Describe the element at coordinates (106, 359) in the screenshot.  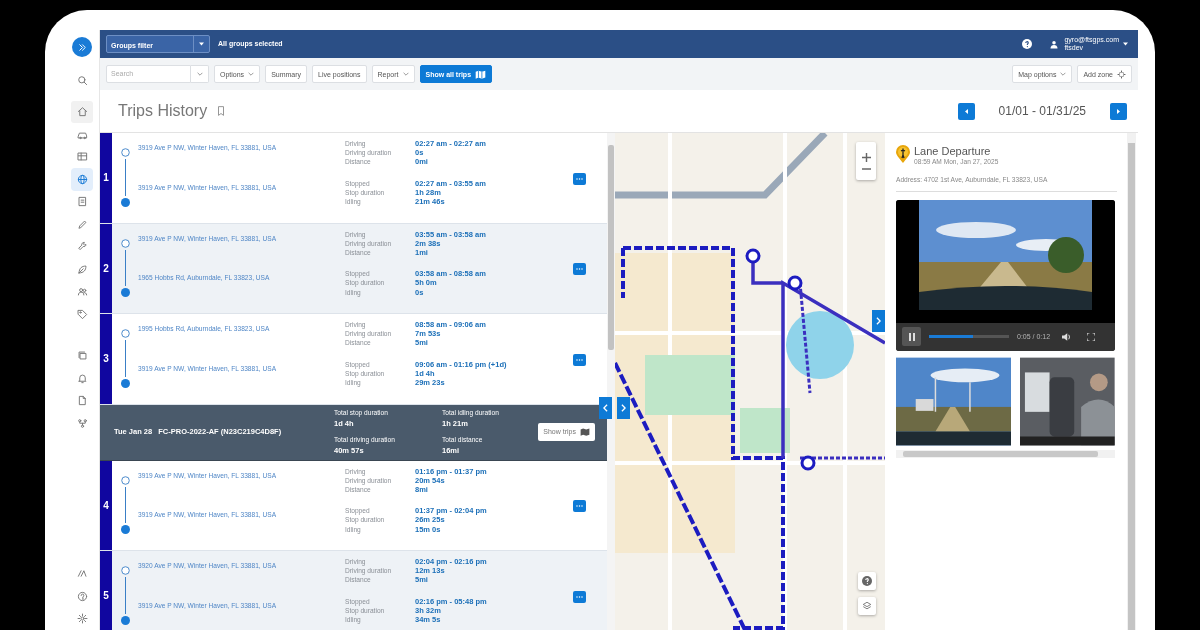
I see `trip-number: 3` at that location.